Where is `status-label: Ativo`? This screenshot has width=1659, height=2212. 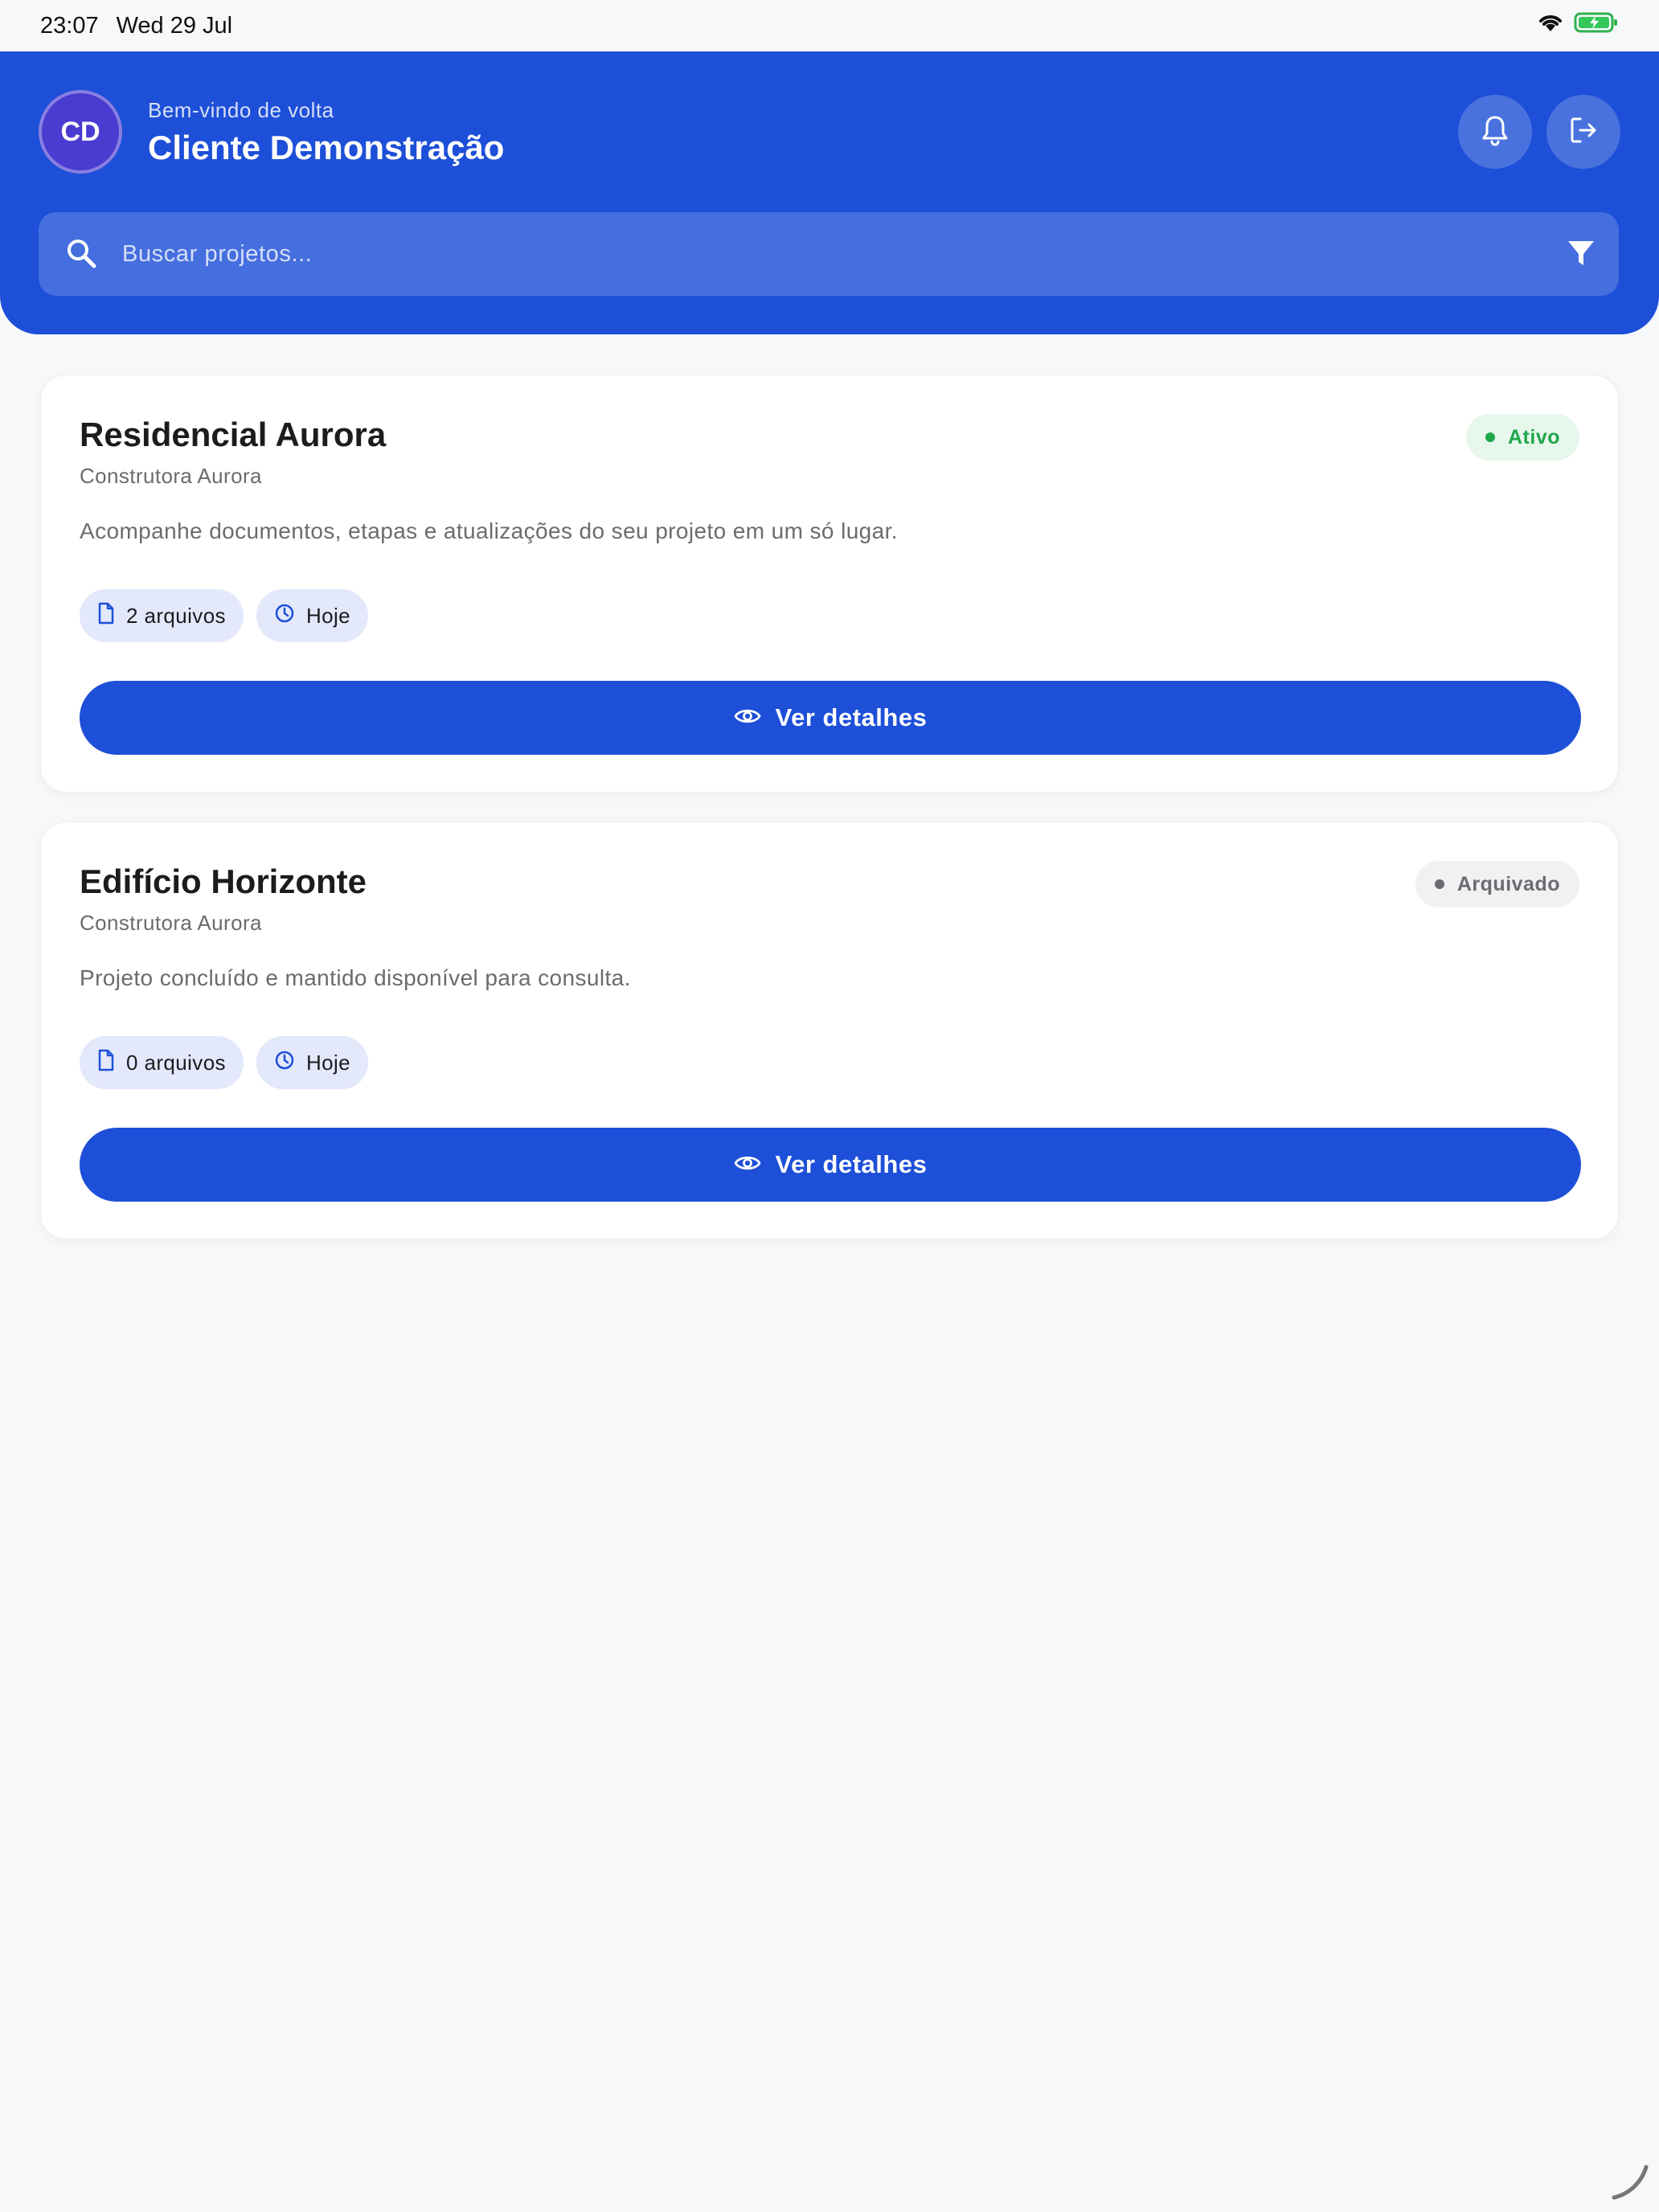 status-label: Ativo is located at coordinates (1534, 437).